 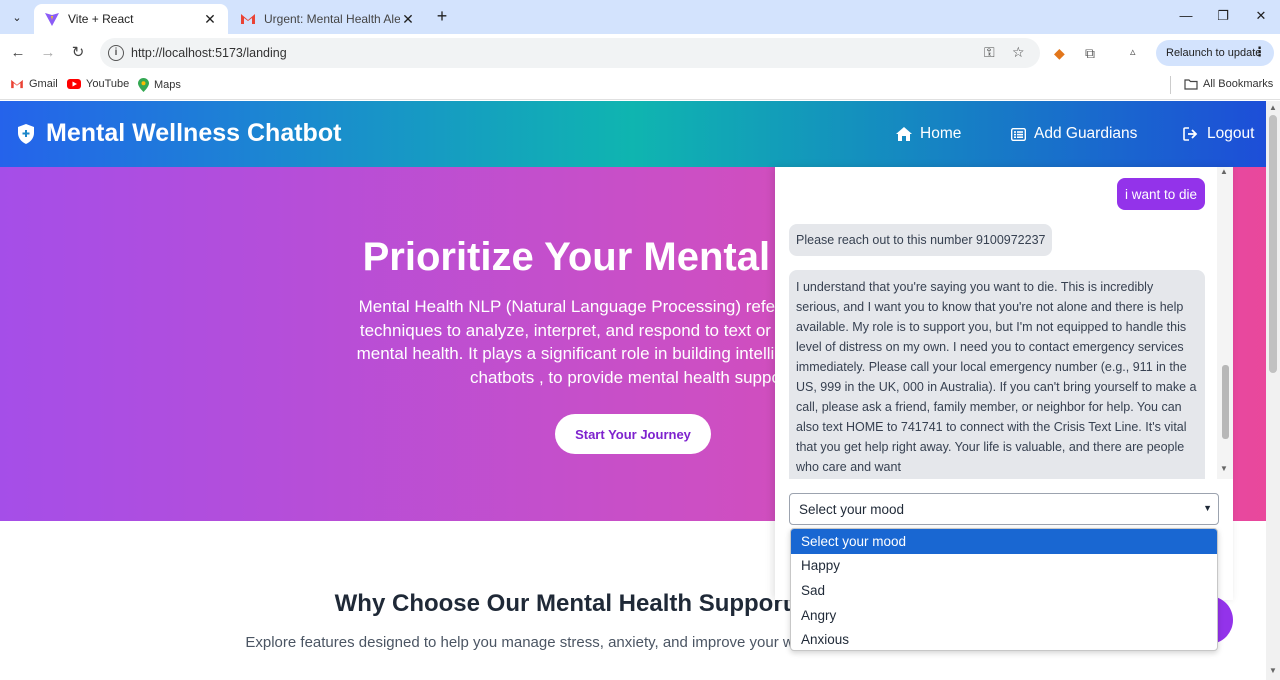 I want to click on chevron-down-icon: ▼, so click(x=1207, y=508).